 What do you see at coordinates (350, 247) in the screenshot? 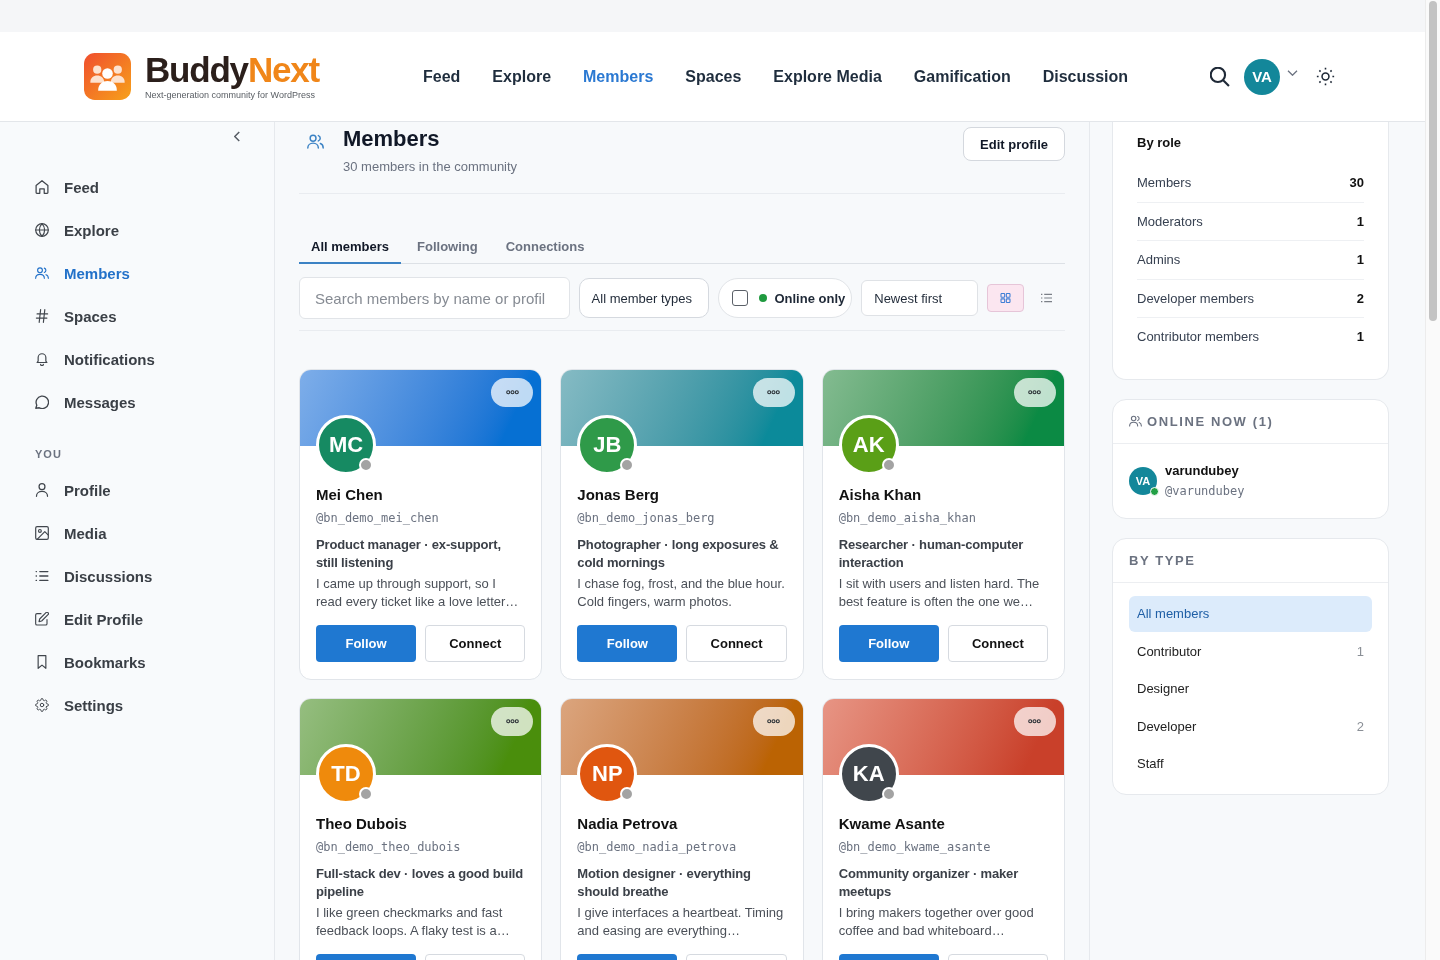
I see `tab: All members` at bounding box center [350, 247].